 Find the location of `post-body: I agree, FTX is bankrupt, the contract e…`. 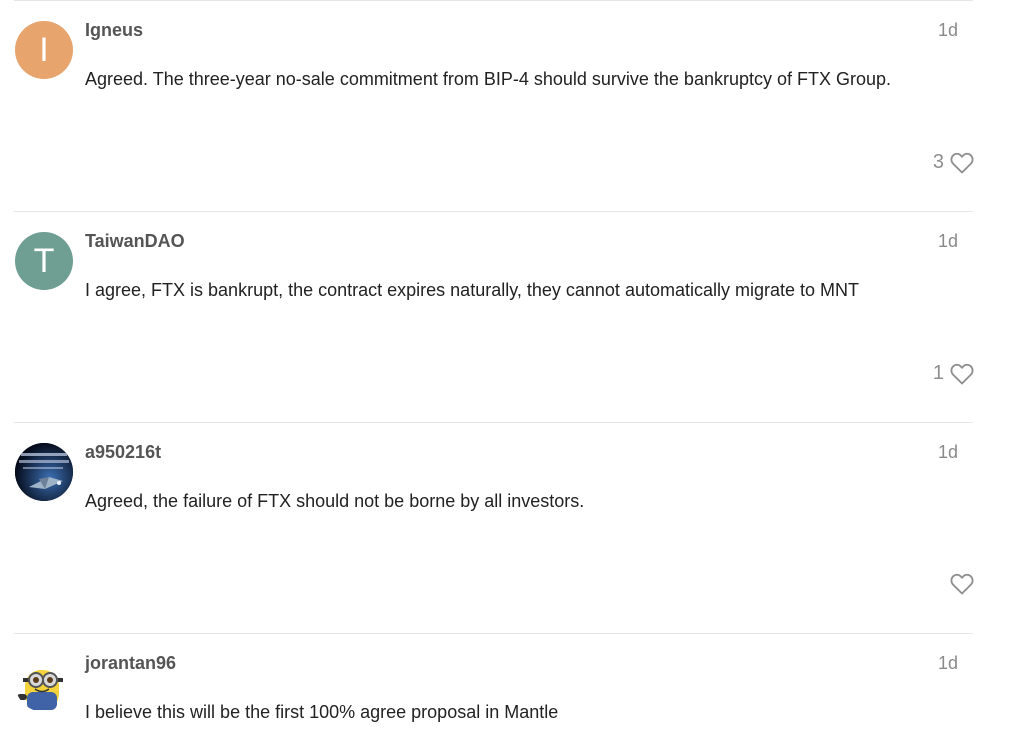

post-body: I agree, FTX is bankrupt, the contract e… is located at coordinates (472, 290).